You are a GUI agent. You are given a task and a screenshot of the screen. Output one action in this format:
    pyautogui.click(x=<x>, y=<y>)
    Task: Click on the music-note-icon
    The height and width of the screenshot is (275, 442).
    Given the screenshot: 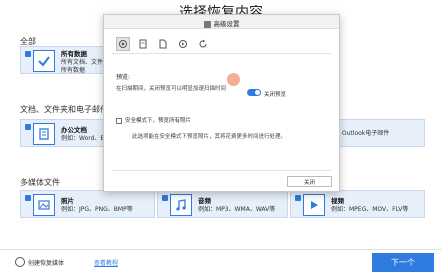 What is the action you would take?
    pyautogui.click(x=181, y=205)
    